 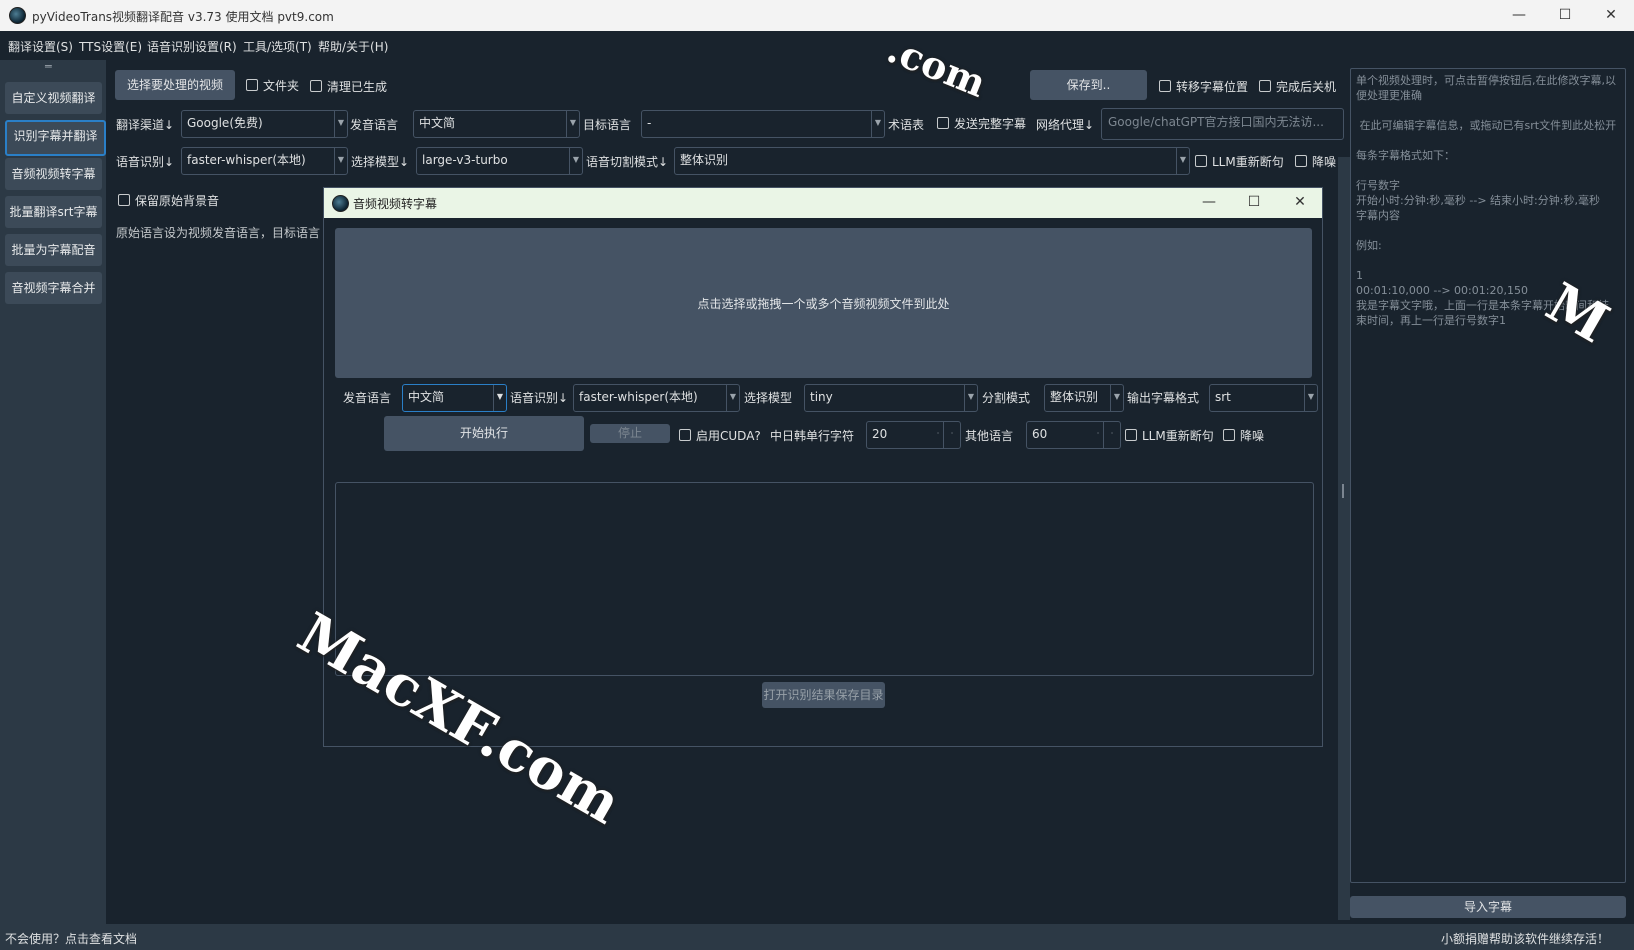 I want to click on panel-splitter, so click(x=1344, y=538).